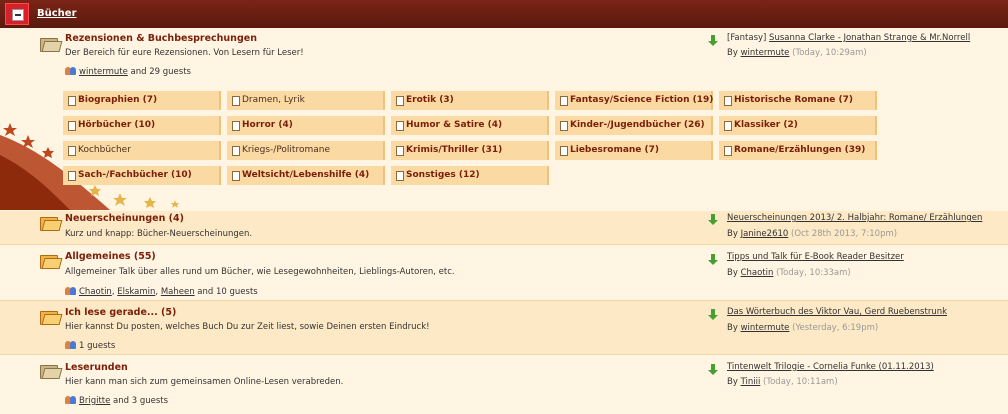  I want to click on forum-users-online: wintermute and 29 guests, so click(128, 71).